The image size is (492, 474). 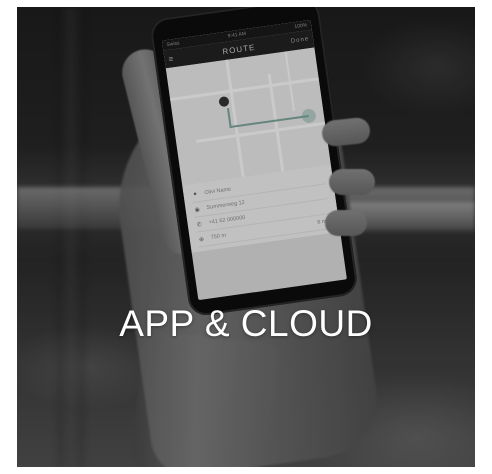 I want to click on tile-headline: APP & CLOUD, so click(x=246, y=323).